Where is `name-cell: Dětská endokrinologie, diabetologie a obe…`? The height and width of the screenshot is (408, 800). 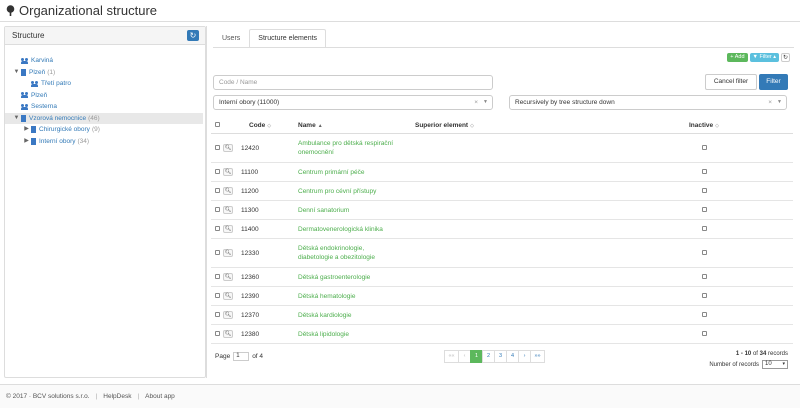 name-cell: Dětská endokrinologie, diabetologie a obe… is located at coordinates (356, 253).